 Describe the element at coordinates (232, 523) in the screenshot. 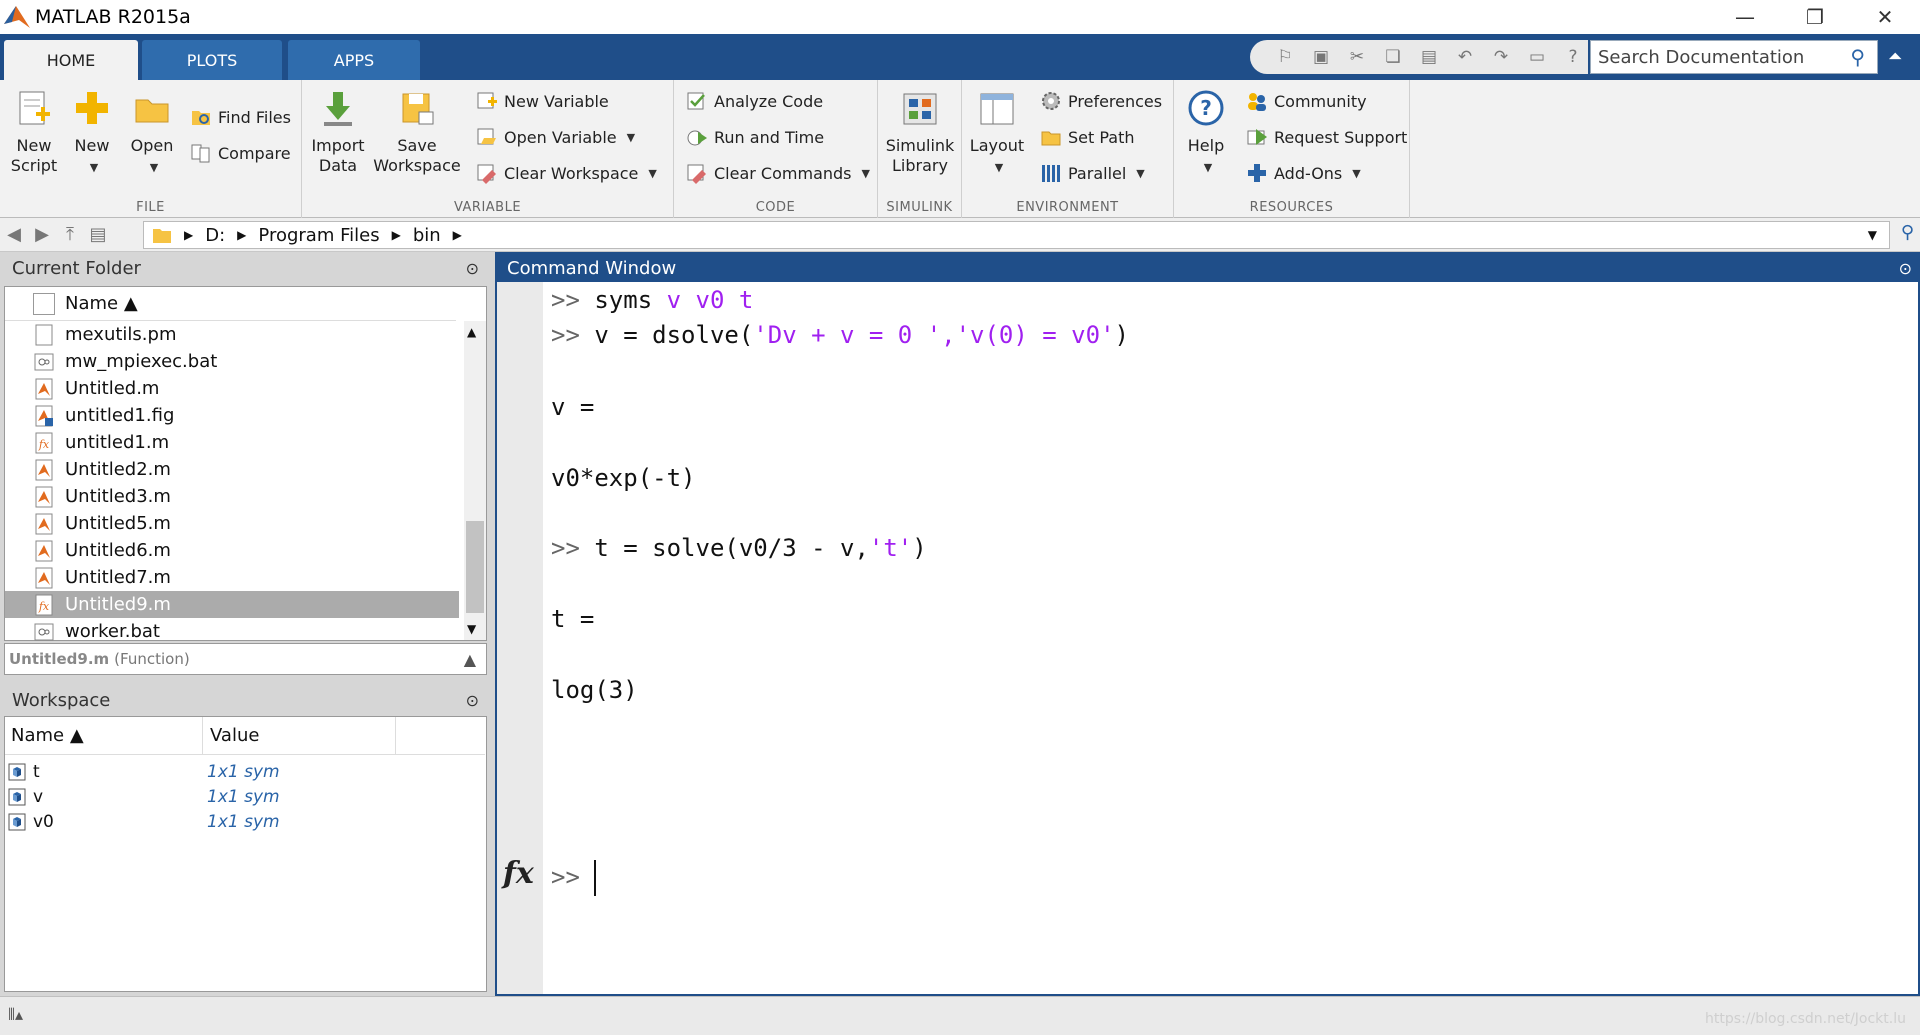

I see `file-row: Untitled5.m` at that location.